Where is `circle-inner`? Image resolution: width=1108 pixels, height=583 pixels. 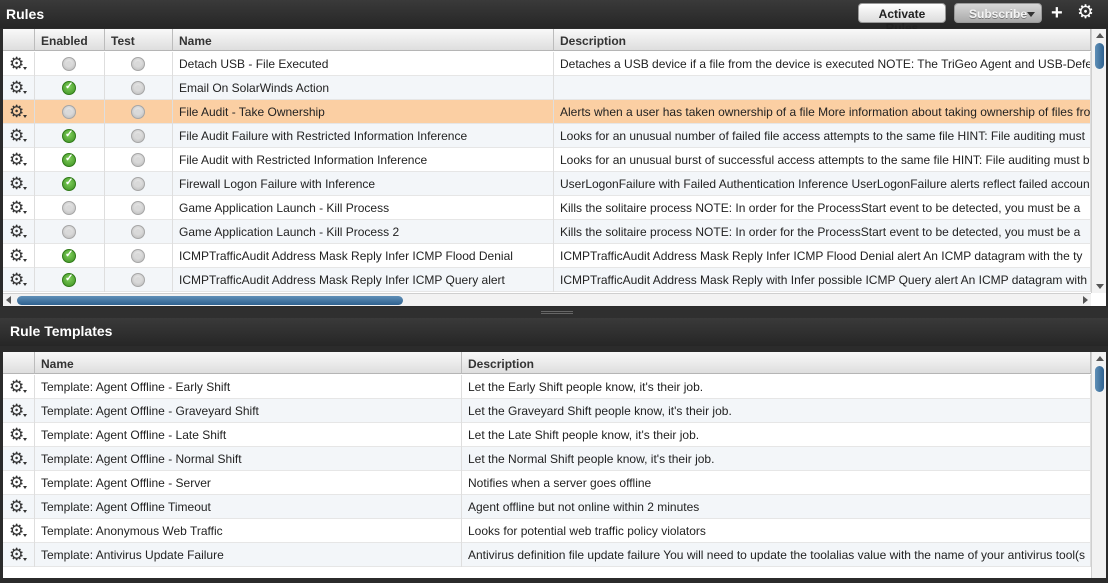
circle-inner is located at coordinates (138, 88).